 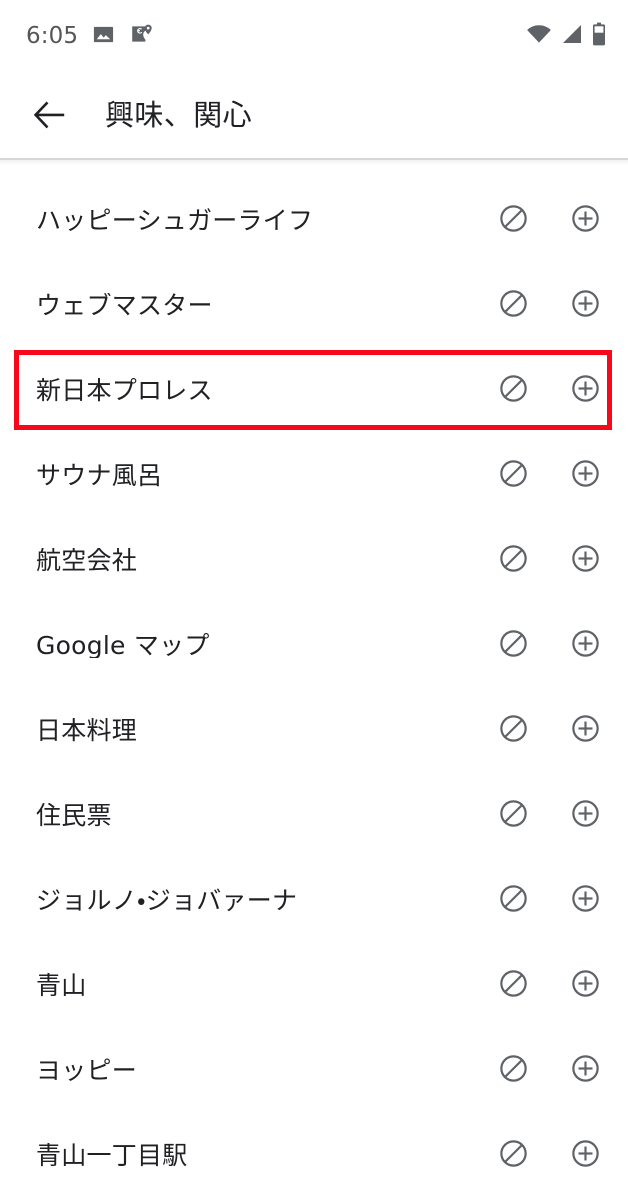 I want to click on google-maps-icon, so click(x=141, y=36).